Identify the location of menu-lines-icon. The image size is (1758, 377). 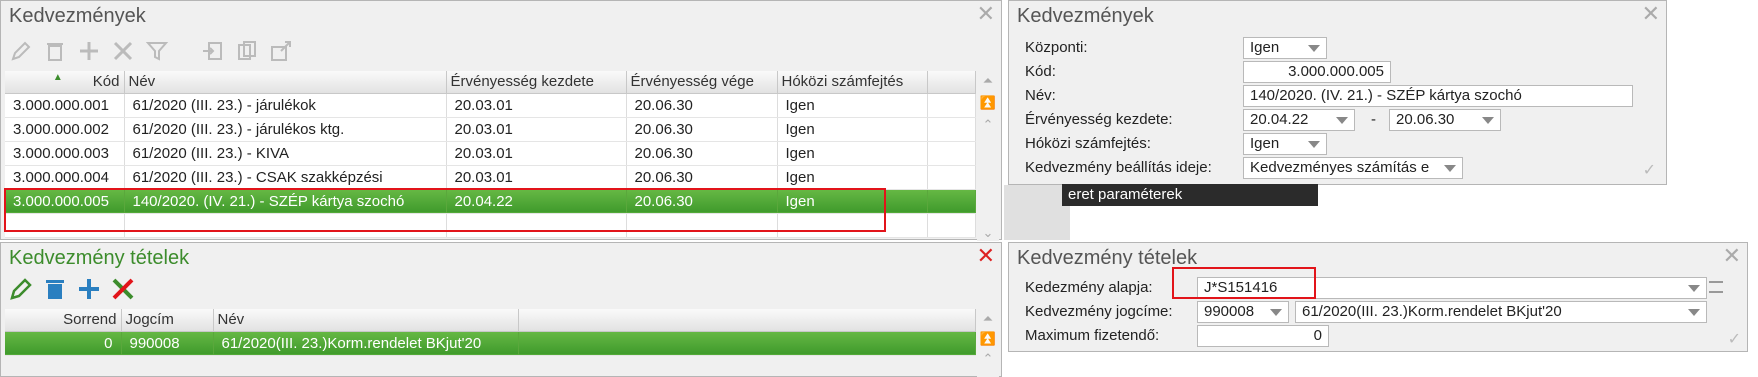
(1716, 287).